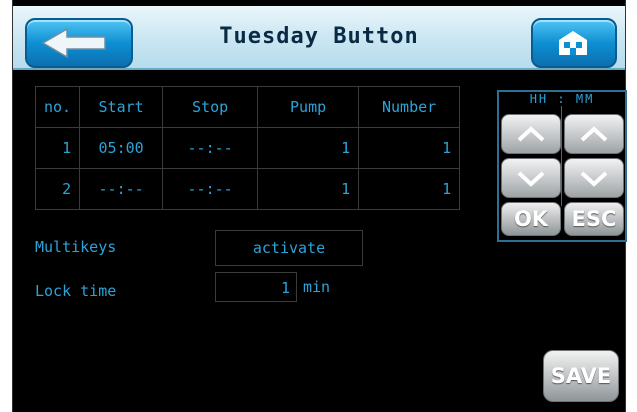  Describe the element at coordinates (319, 38) in the screenshot. I see `title-bar: Tuesday Button` at that location.